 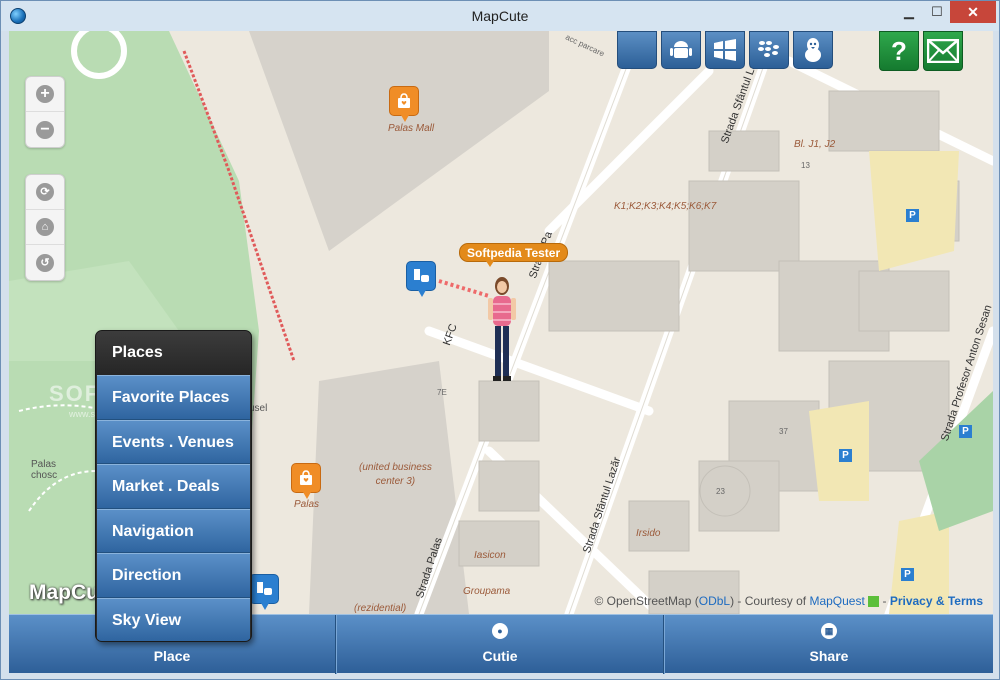 I want to click on linux-icon, so click(x=813, y=50).